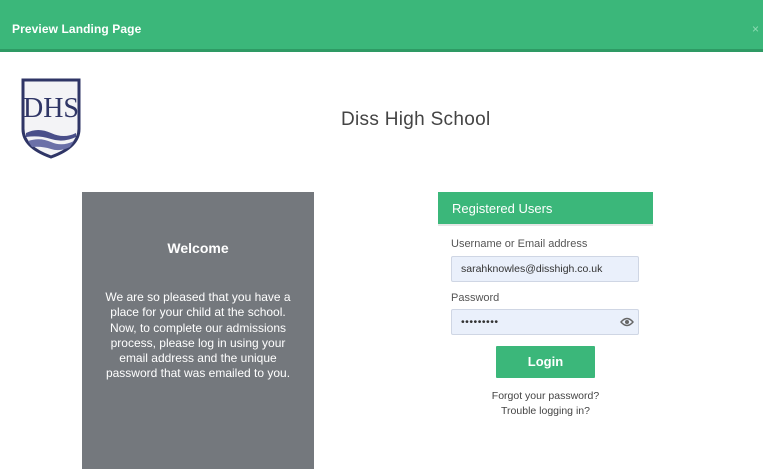  What do you see at coordinates (381, 50) in the screenshot?
I see `header-divider` at bounding box center [381, 50].